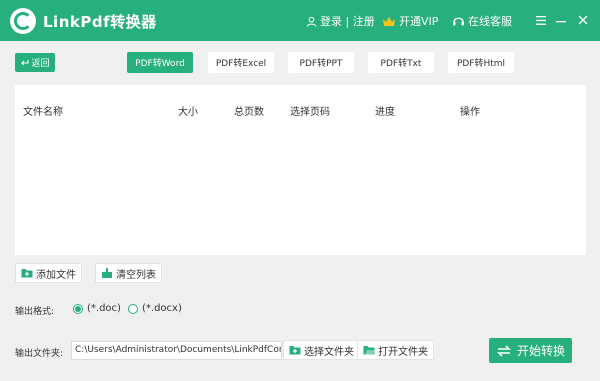 Image resolution: width=600 pixels, height=381 pixels. Describe the element at coordinates (133, 308) in the screenshot. I see `radio-docx` at that location.